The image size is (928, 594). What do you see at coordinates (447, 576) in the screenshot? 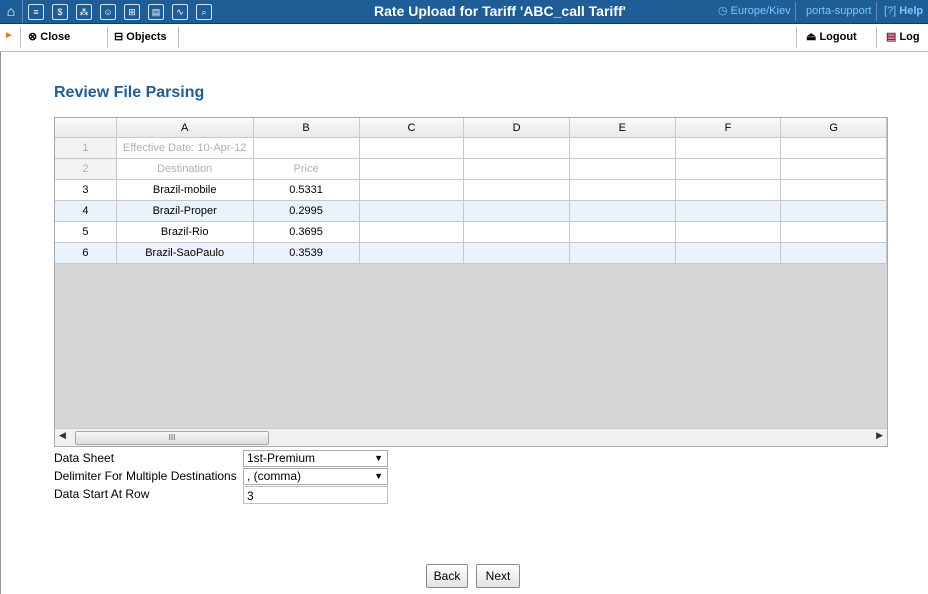
I see `back-button: Back` at bounding box center [447, 576].